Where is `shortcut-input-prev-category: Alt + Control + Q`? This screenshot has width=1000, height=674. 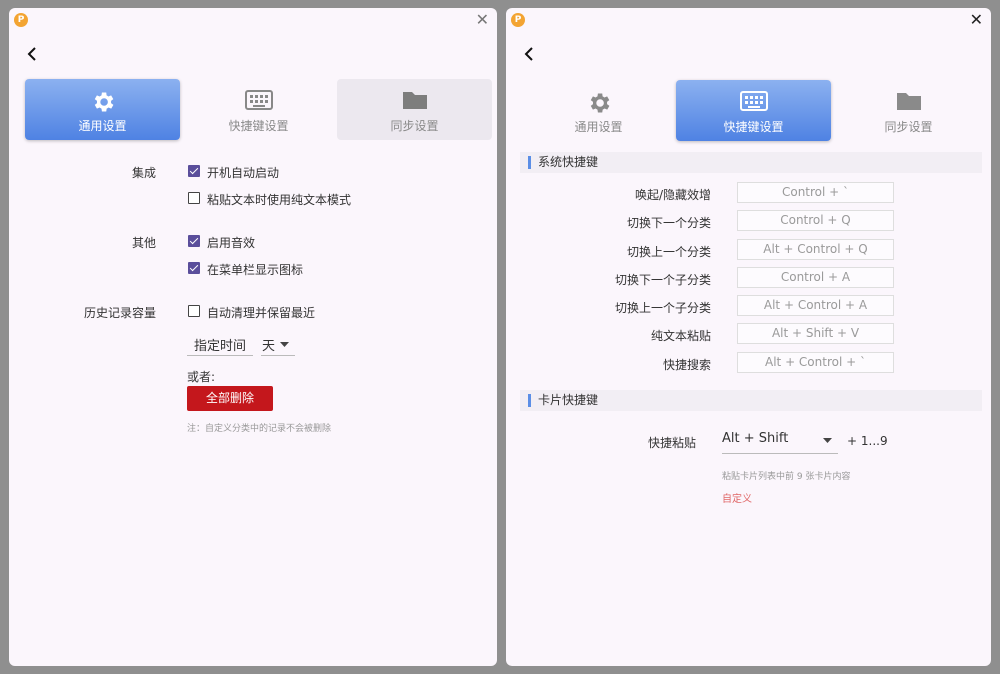 shortcut-input-prev-category: Alt + Control + Q is located at coordinates (815, 249).